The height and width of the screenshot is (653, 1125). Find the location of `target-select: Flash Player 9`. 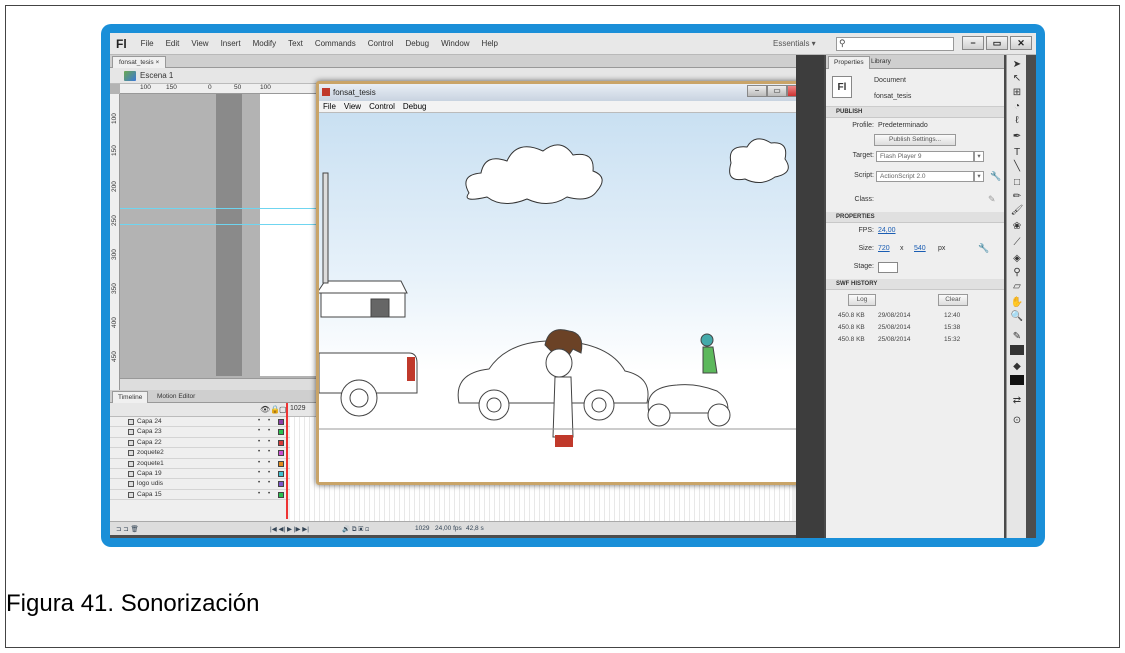

target-select: Flash Player 9 is located at coordinates (925, 156).